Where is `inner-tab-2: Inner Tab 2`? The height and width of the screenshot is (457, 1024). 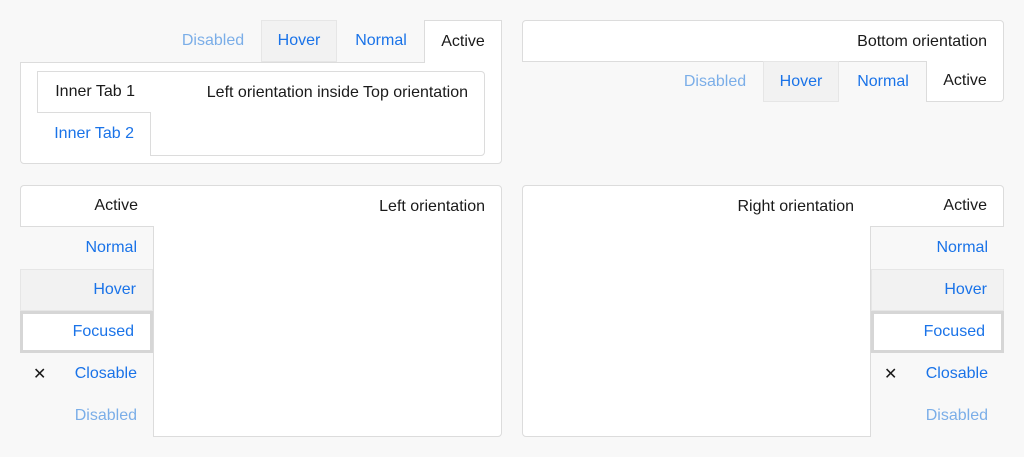
inner-tab-2: Inner Tab 2 is located at coordinates (93, 134).